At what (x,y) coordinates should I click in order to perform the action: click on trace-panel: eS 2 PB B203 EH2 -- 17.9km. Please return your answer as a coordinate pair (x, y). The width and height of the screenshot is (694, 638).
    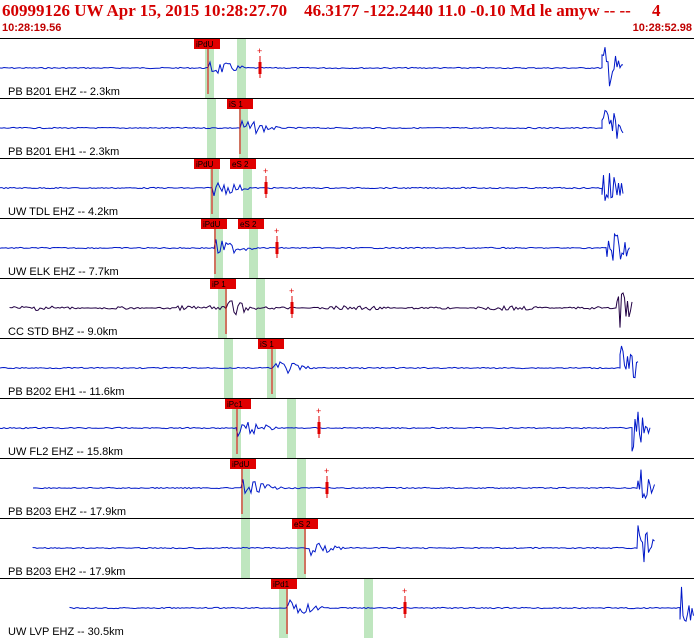
    Looking at the image, I should click on (347, 548).